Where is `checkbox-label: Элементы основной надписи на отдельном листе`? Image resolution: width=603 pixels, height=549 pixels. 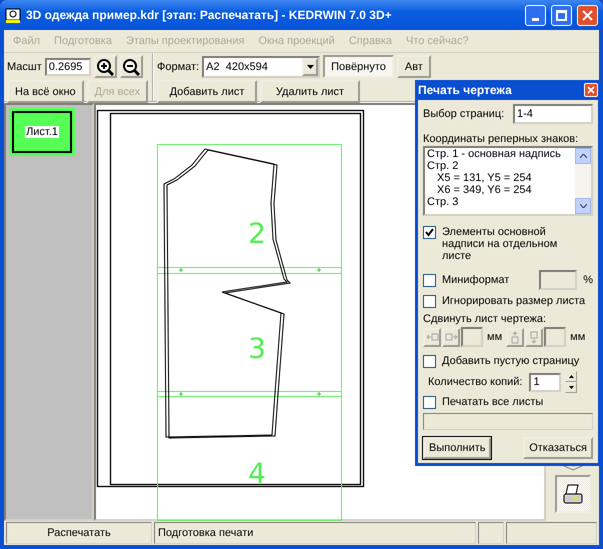
checkbox-label: Элементы основной надписи на отдельном листе is located at coordinates (500, 244).